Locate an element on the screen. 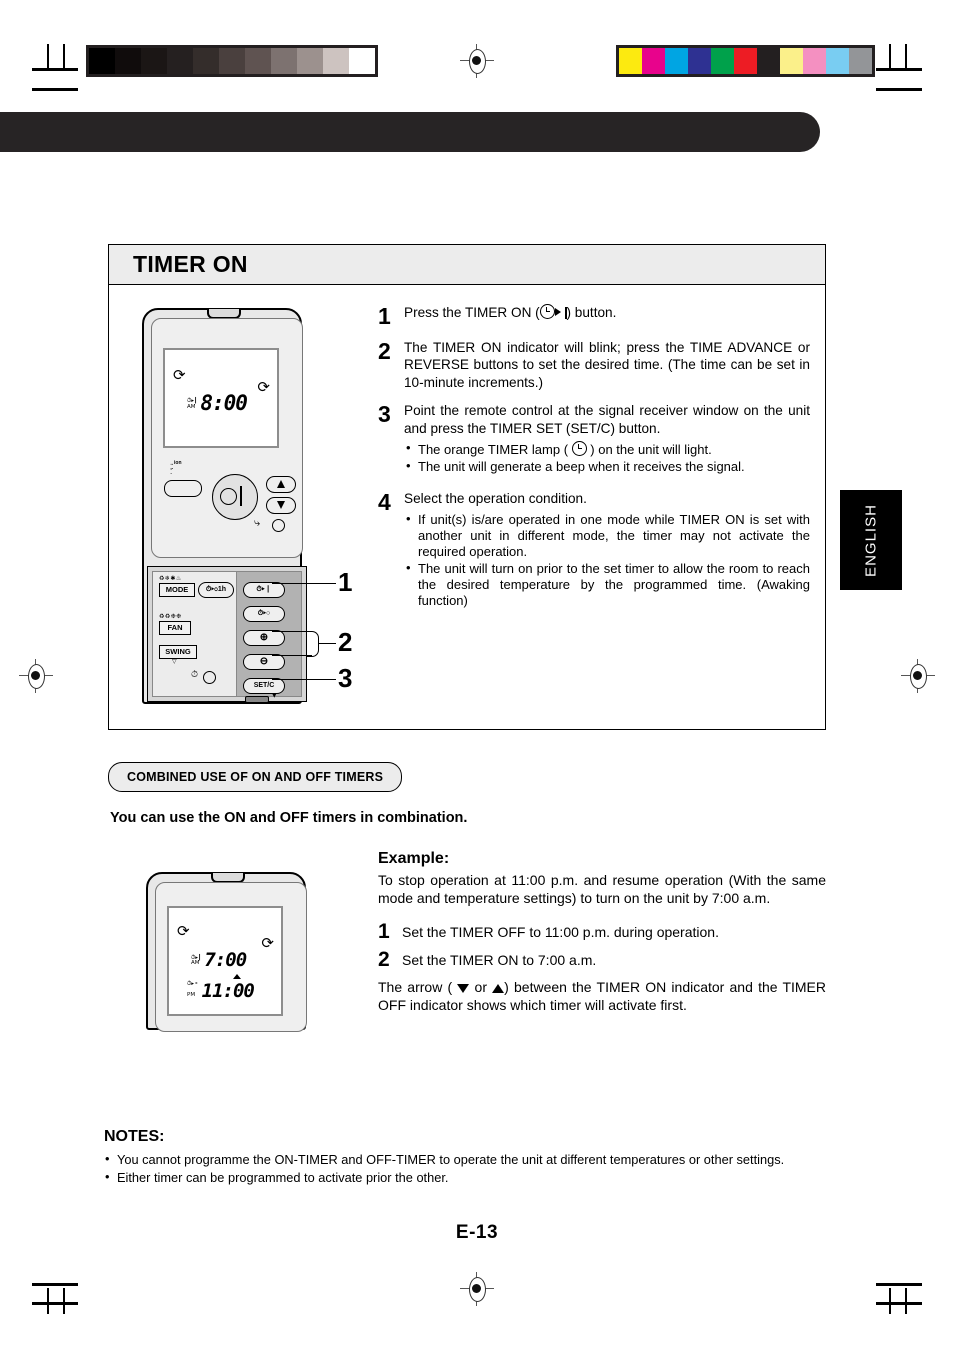 The height and width of the screenshot is (1351, 954). timer-off-button: ⏱▸○ is located at coordinates (264, 614).